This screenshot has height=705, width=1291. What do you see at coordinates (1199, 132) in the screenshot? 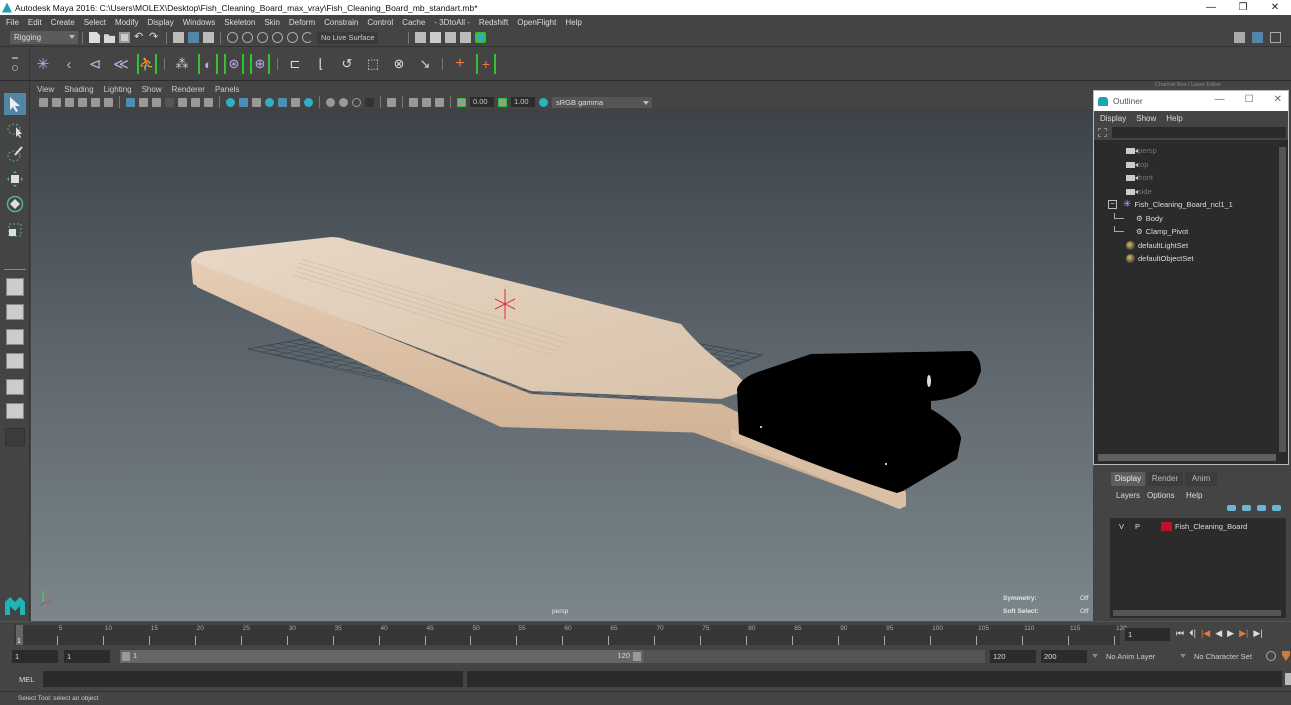
I see `outliner-search-input` at bounding box center [1199, 132].